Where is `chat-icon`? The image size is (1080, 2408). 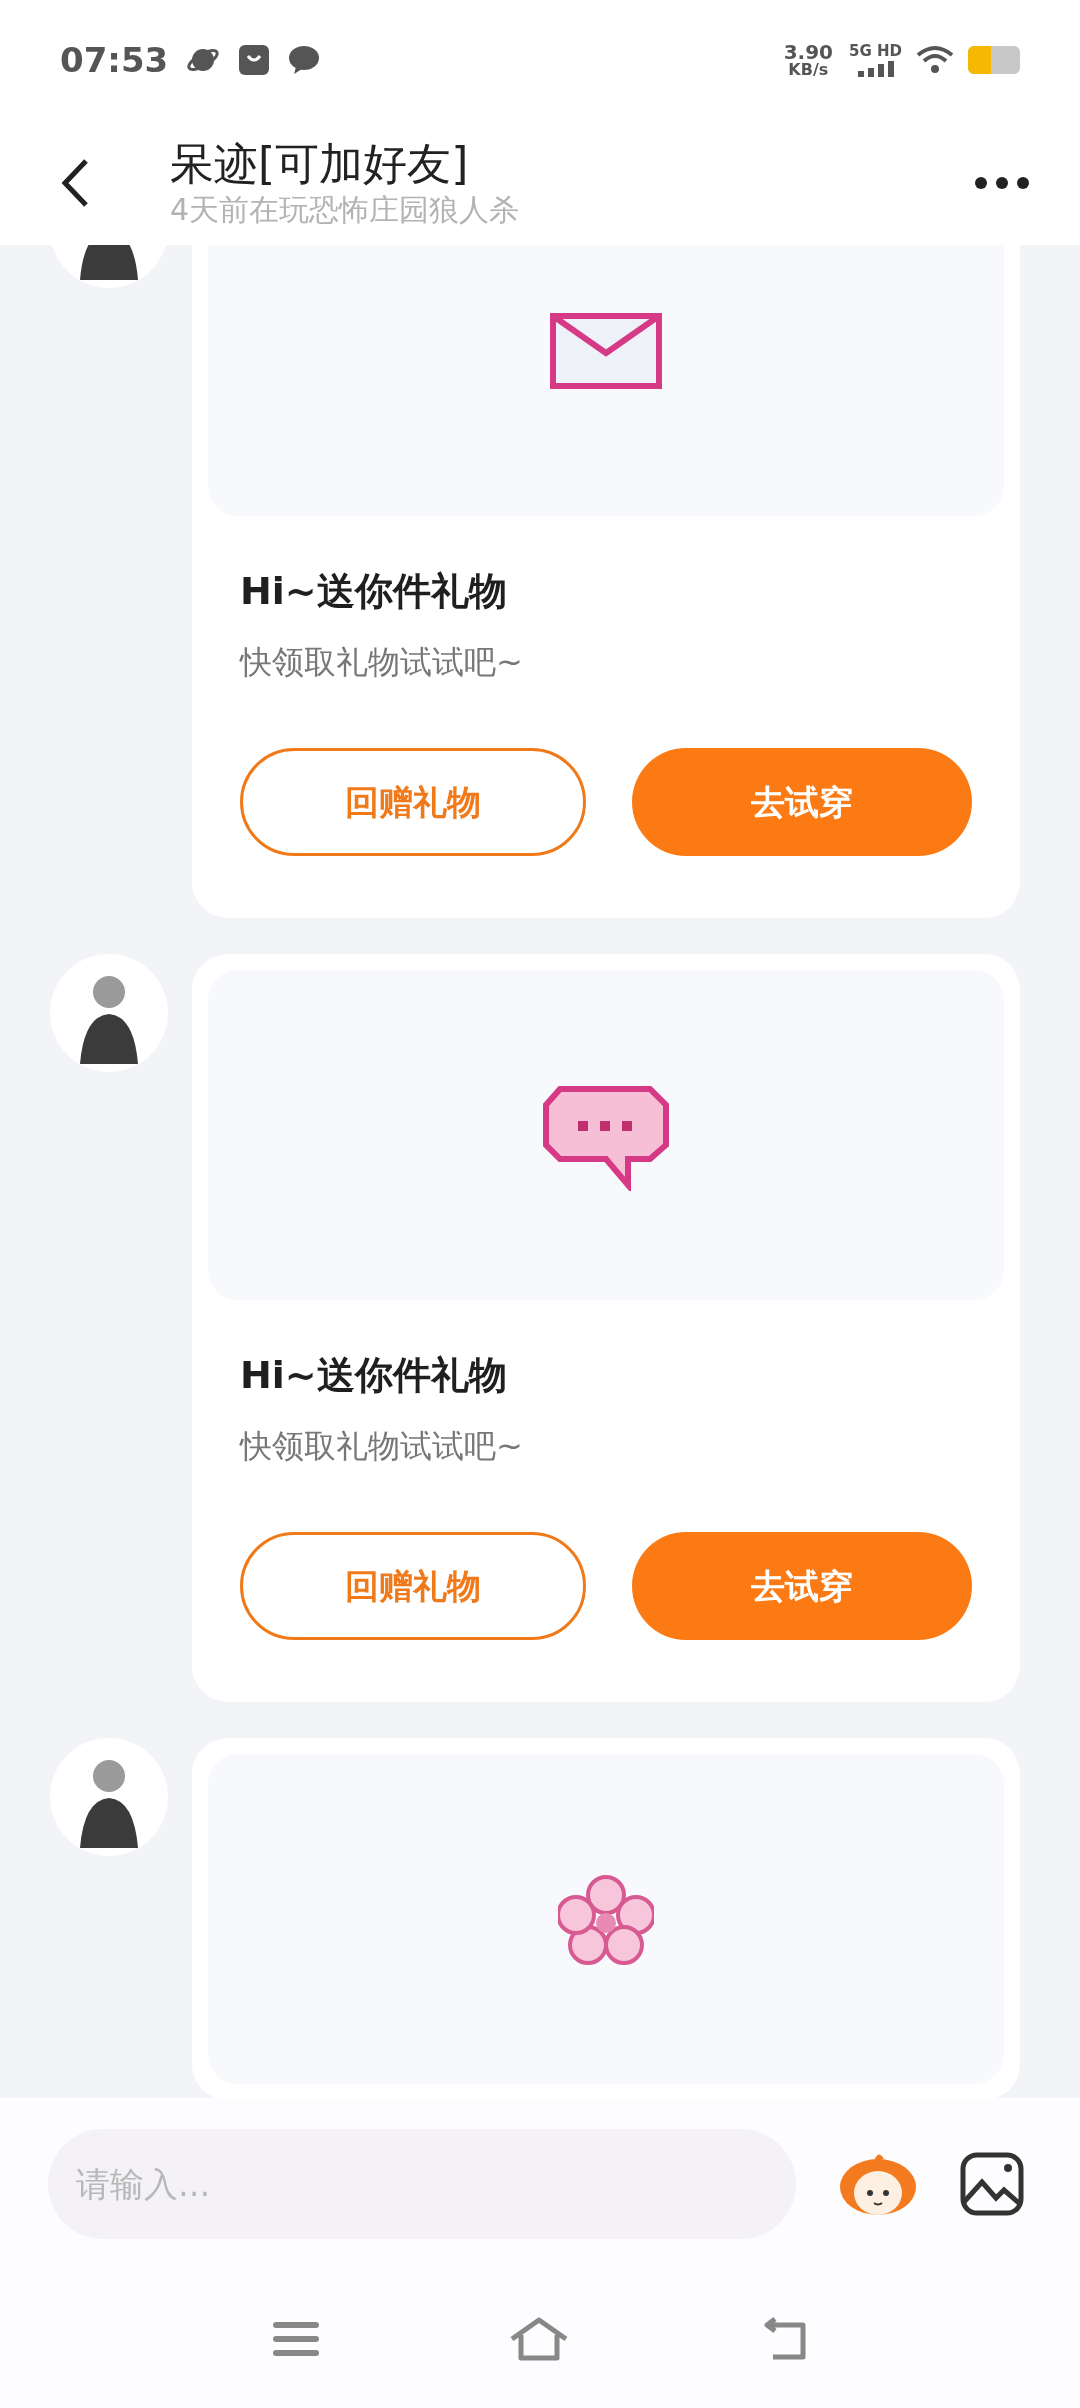
chat-icon is located at coordinates (304, 60).